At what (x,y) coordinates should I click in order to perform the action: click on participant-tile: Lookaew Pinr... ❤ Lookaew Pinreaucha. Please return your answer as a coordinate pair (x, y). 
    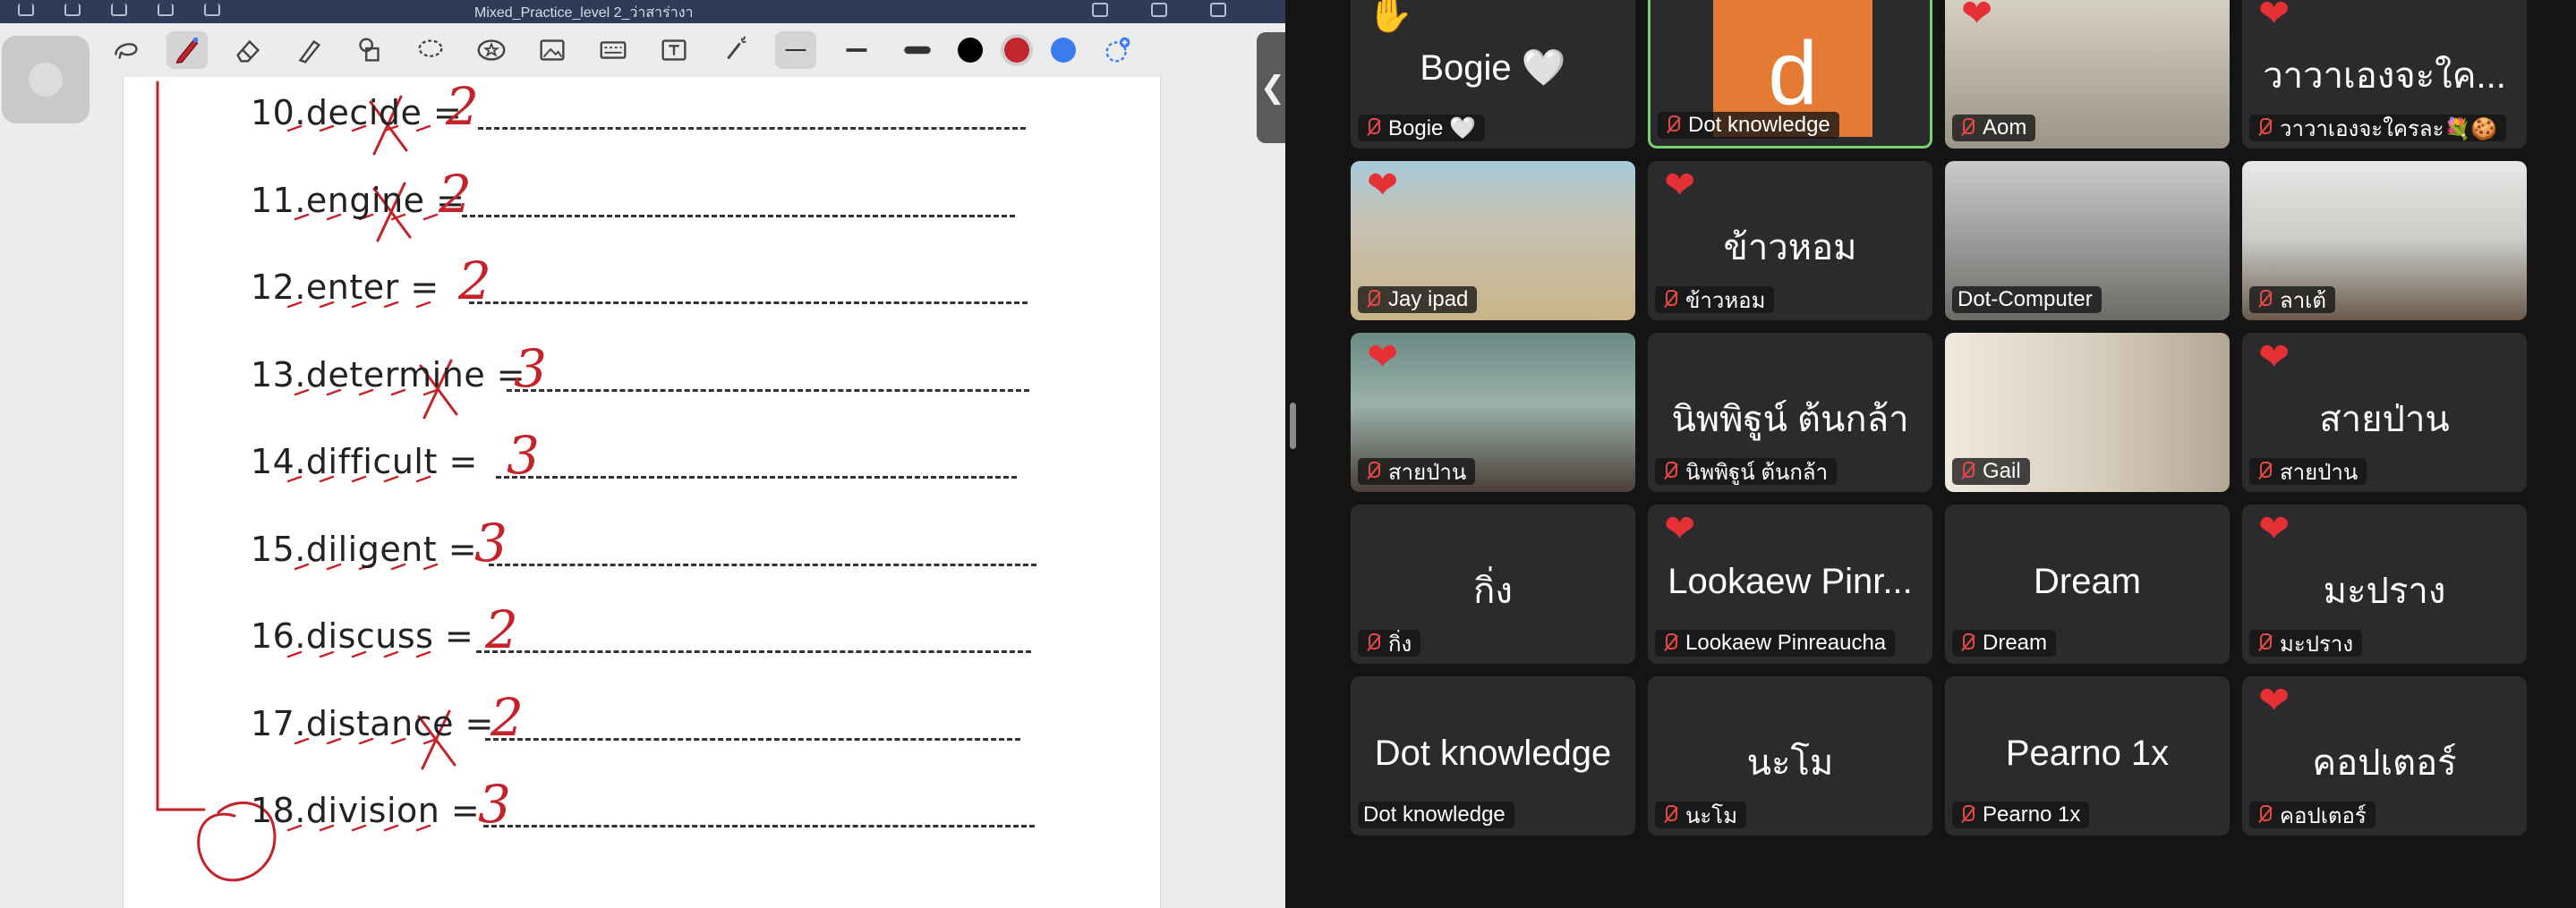
    Looking at the image, I should click on (1790, 584).